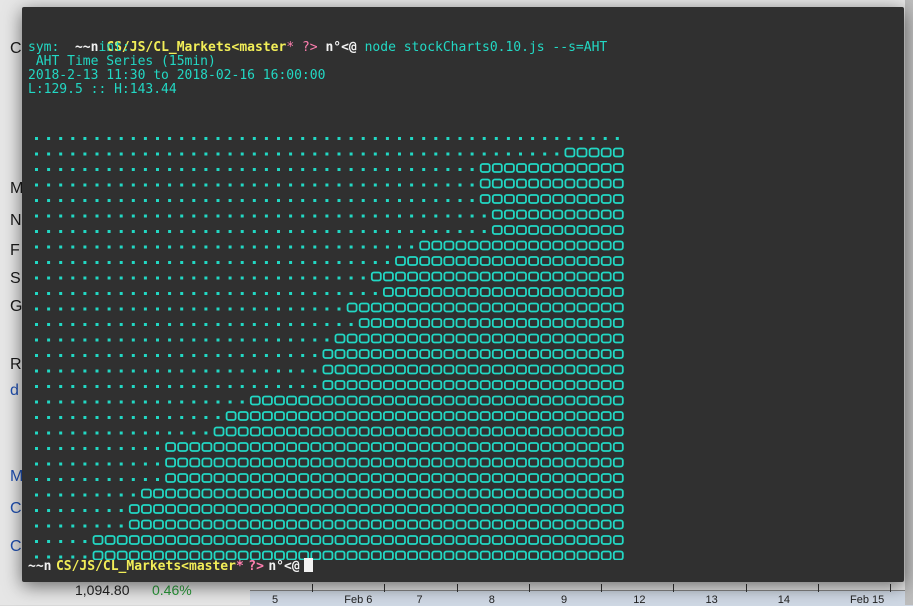  Describe the element at coordinates (909, 302) in the screenshot. I see `background-scrollbar` at that location.